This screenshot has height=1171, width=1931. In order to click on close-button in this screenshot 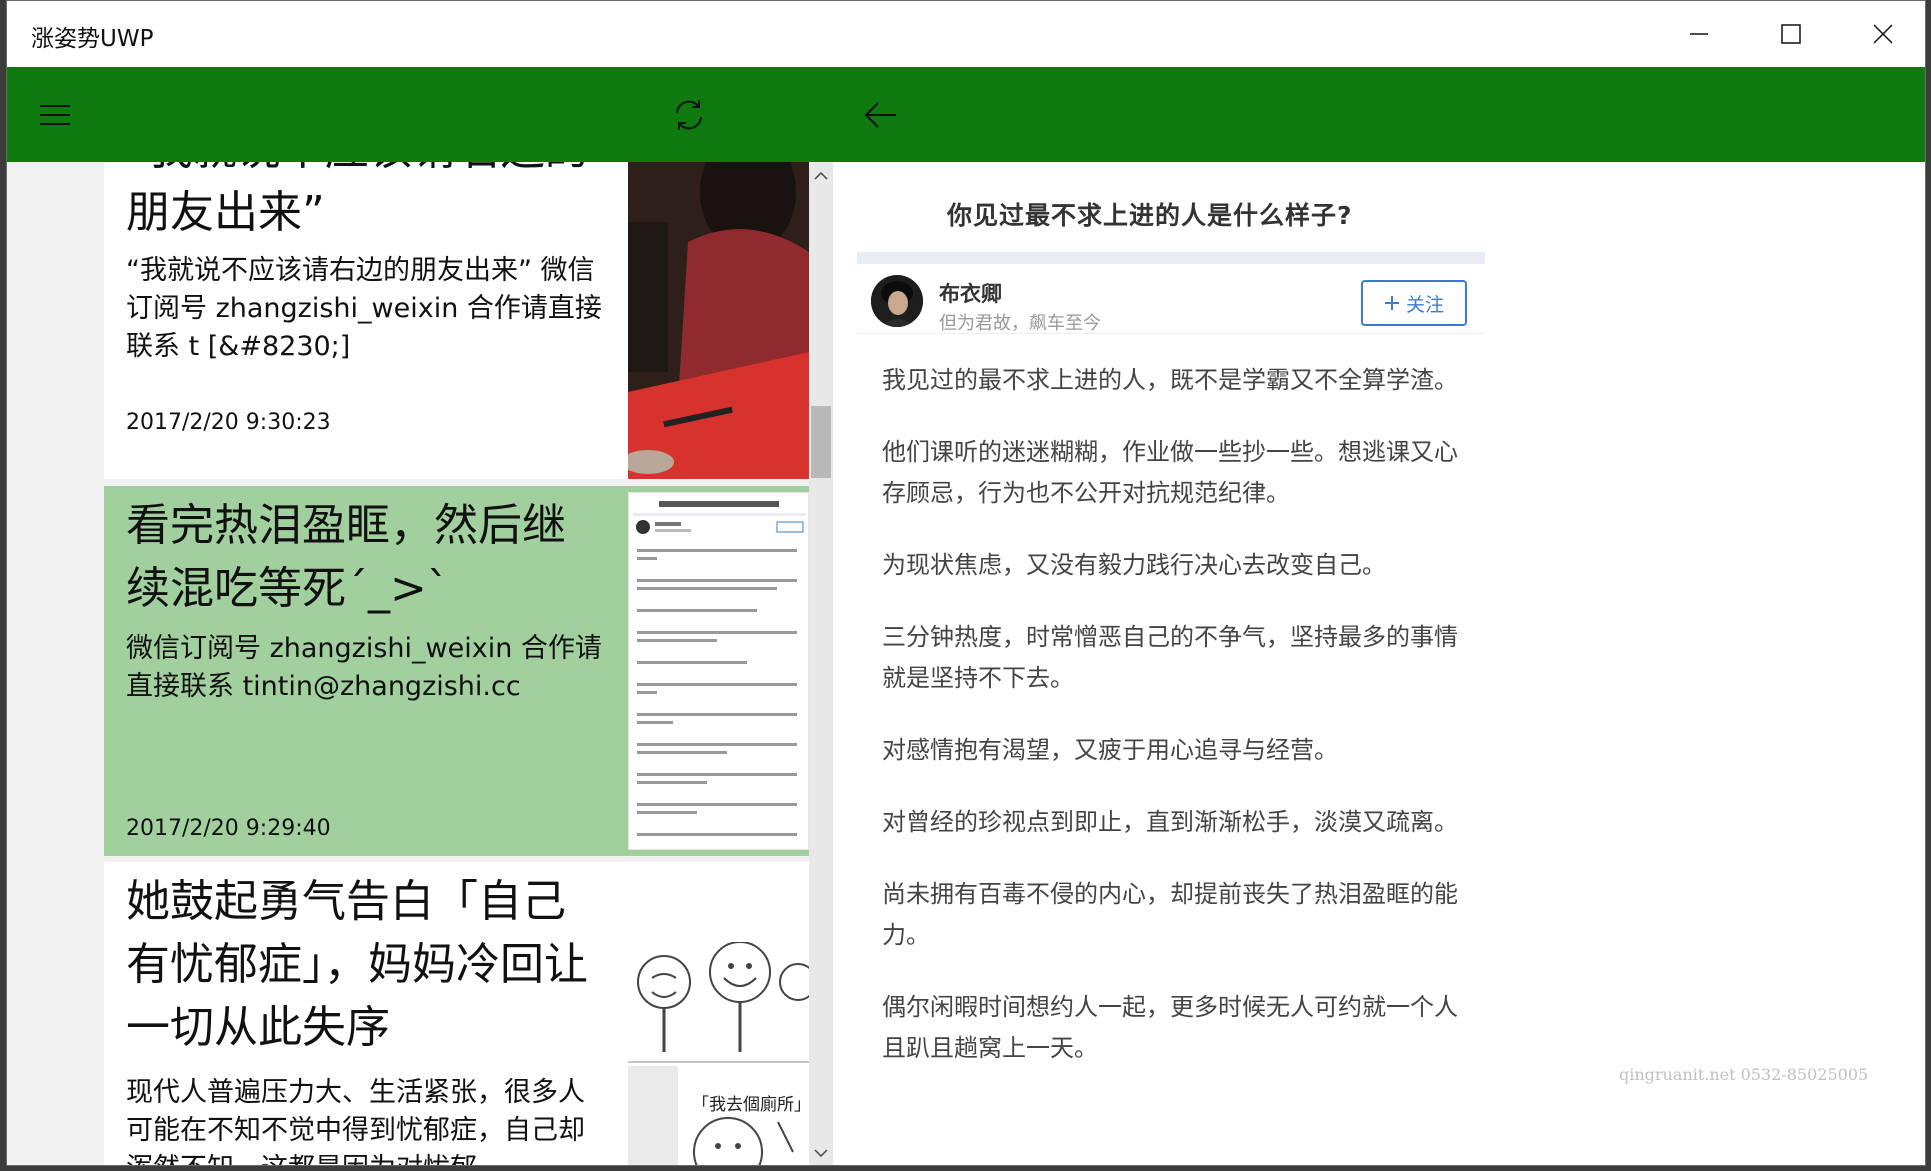, I will do `click(1881, 34)`.